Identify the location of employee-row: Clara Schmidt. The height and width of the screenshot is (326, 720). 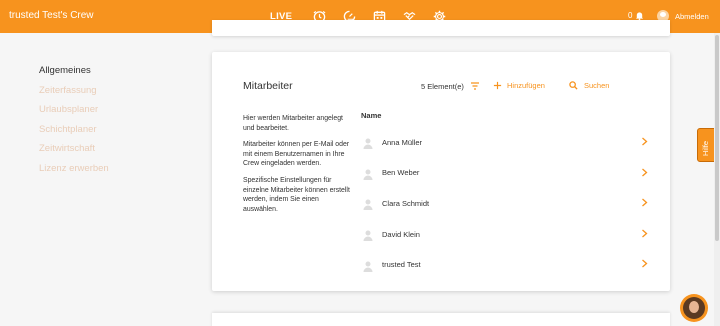
(507, 203).